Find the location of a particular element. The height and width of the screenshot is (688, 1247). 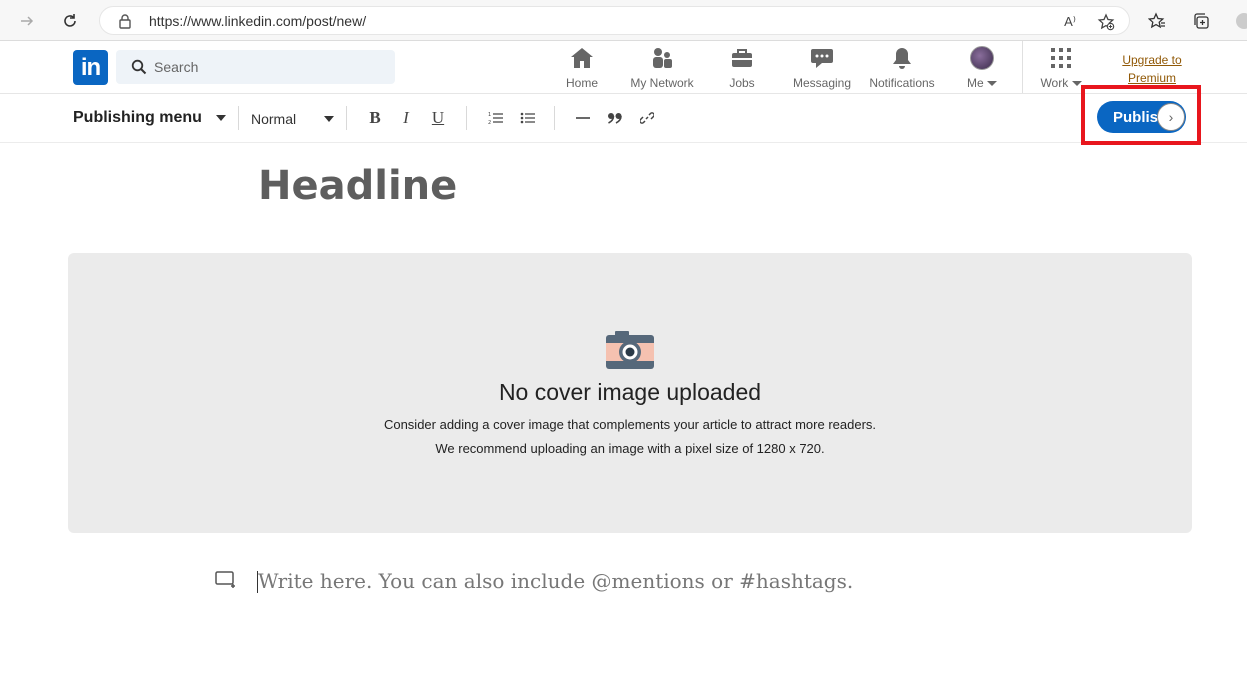

camera-icon is located at coordinates (630, 353).